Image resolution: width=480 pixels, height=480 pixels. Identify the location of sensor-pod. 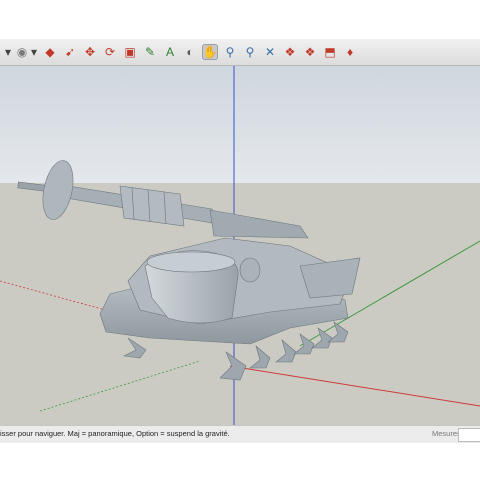
(250, 270).